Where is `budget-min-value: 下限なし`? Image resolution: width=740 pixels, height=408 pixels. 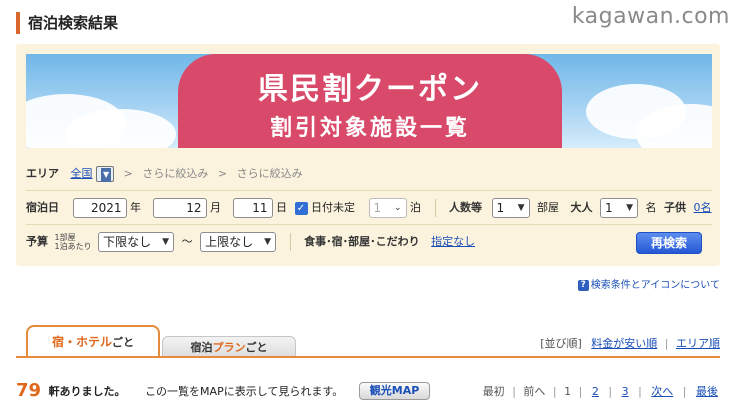 budget-min-value: 下限なし is located at coordinates (127, 242).